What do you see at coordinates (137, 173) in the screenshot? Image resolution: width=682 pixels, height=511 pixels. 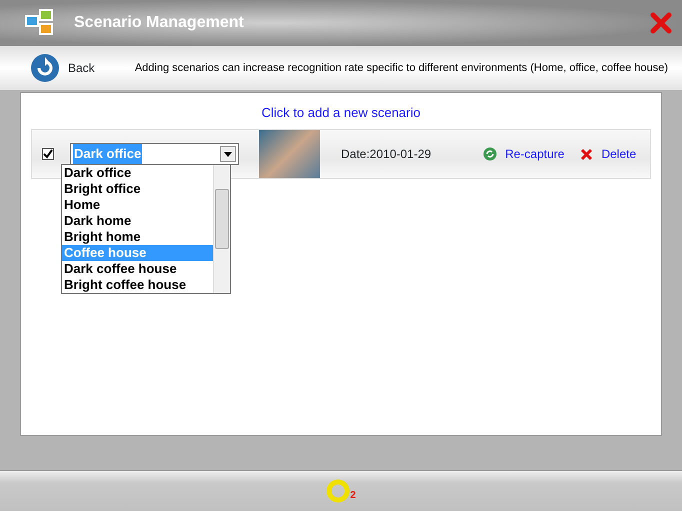 I see `dropdown-option: Dark office` at bounding box center [137, 173].